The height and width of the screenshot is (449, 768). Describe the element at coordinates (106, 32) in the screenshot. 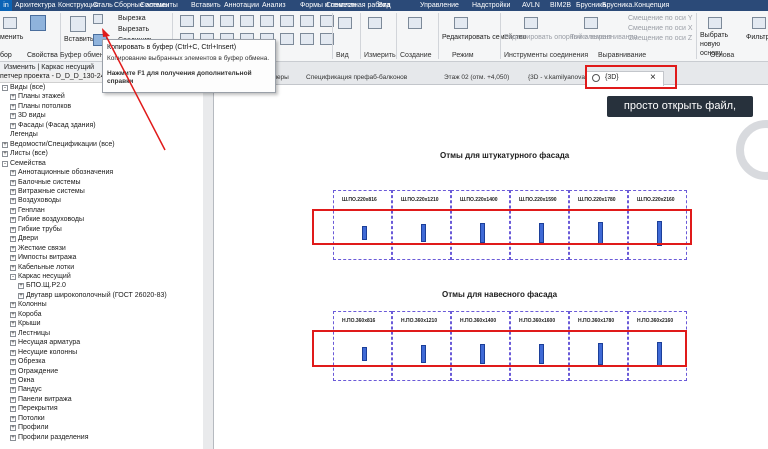

I see `pointer-arrow-head` at that location.